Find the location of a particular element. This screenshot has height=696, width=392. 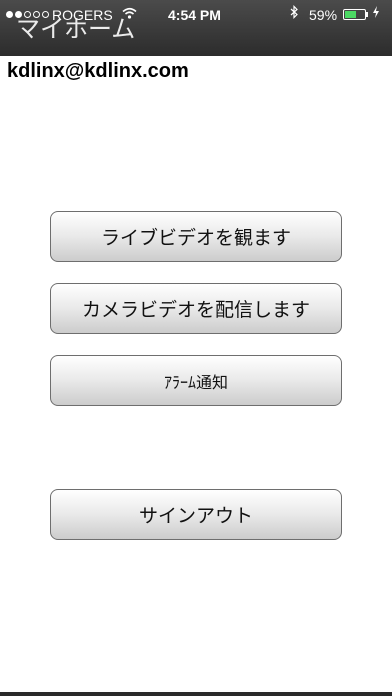

battery-nub is located at coordinates (367, 14).